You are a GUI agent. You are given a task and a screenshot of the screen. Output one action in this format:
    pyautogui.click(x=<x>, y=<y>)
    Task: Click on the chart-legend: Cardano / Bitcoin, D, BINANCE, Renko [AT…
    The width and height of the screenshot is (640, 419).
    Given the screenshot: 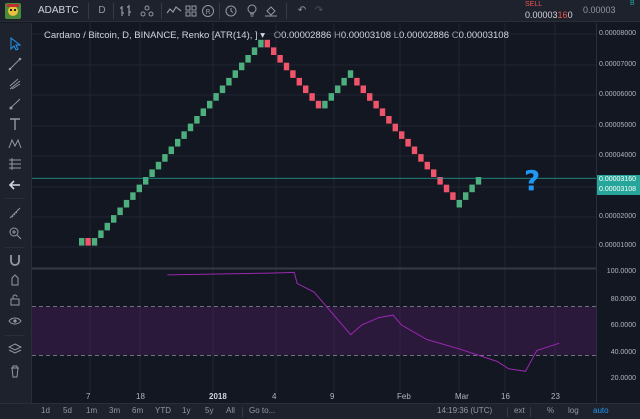 What is the action you would take?
    pyautogui.click(x=276, y=35)
    